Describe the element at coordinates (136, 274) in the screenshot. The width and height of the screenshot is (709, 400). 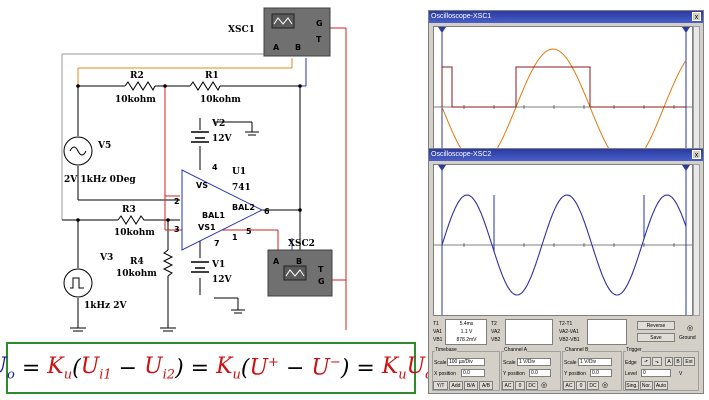
I see `r4-value: 10kohm` at that location.